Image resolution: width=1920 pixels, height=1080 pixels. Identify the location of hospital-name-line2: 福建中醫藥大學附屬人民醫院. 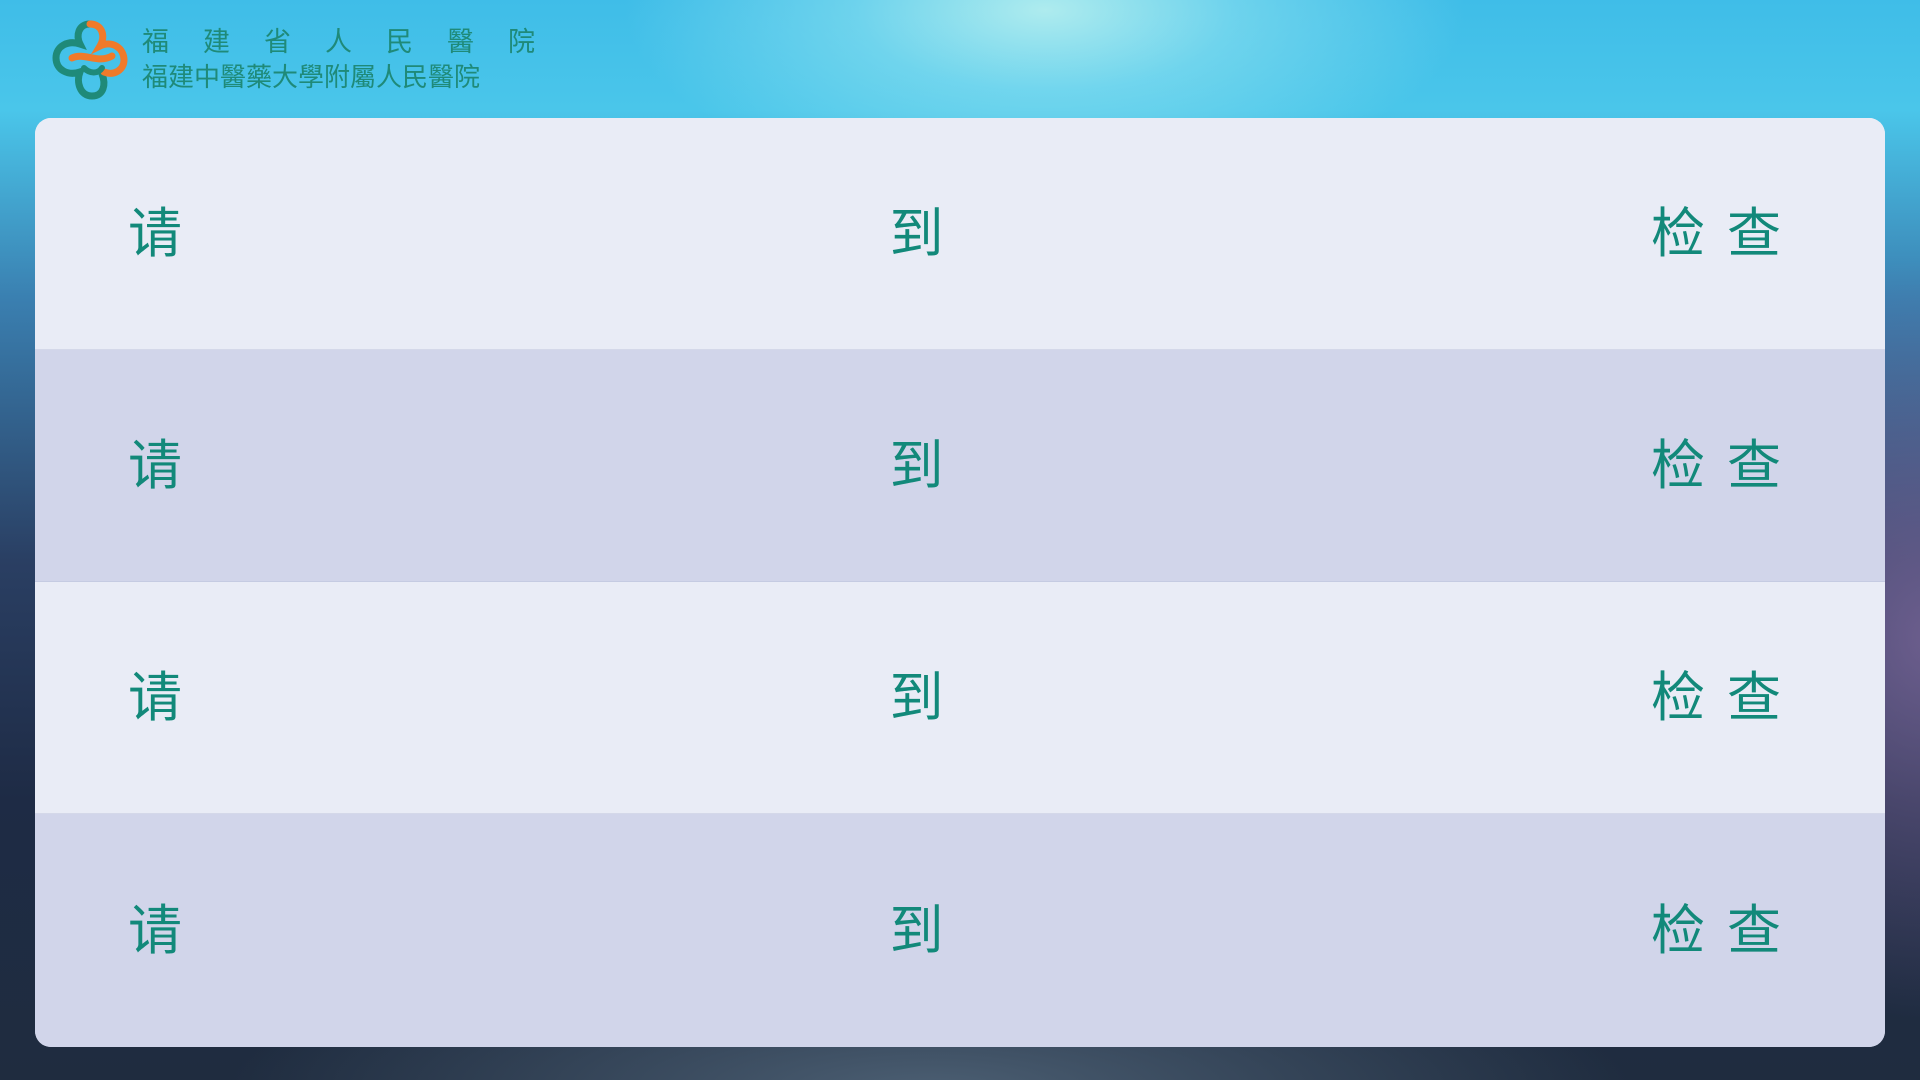
(311, 78).